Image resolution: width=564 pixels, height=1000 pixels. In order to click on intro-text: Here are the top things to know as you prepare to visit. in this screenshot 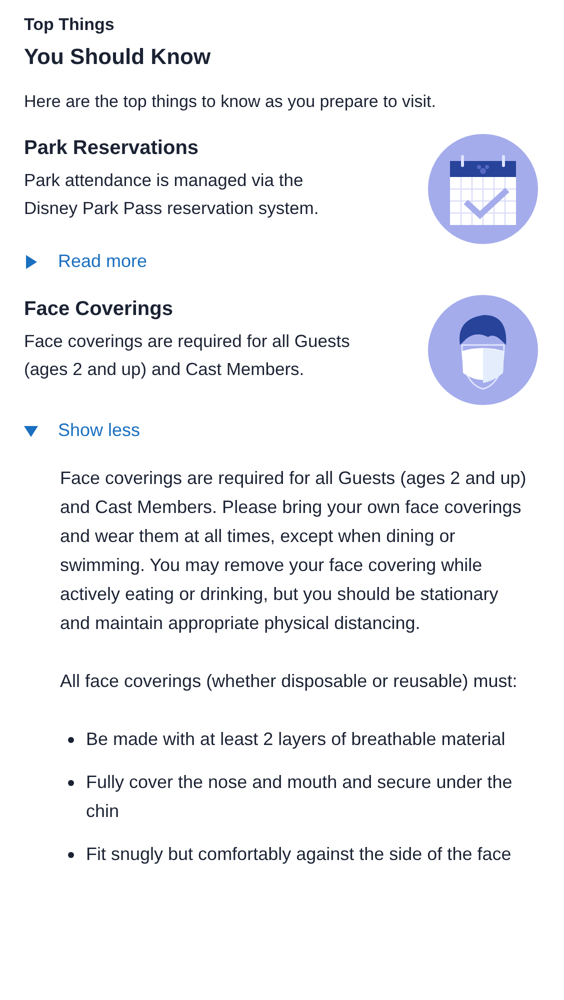, I will do `click(231, 101)`.